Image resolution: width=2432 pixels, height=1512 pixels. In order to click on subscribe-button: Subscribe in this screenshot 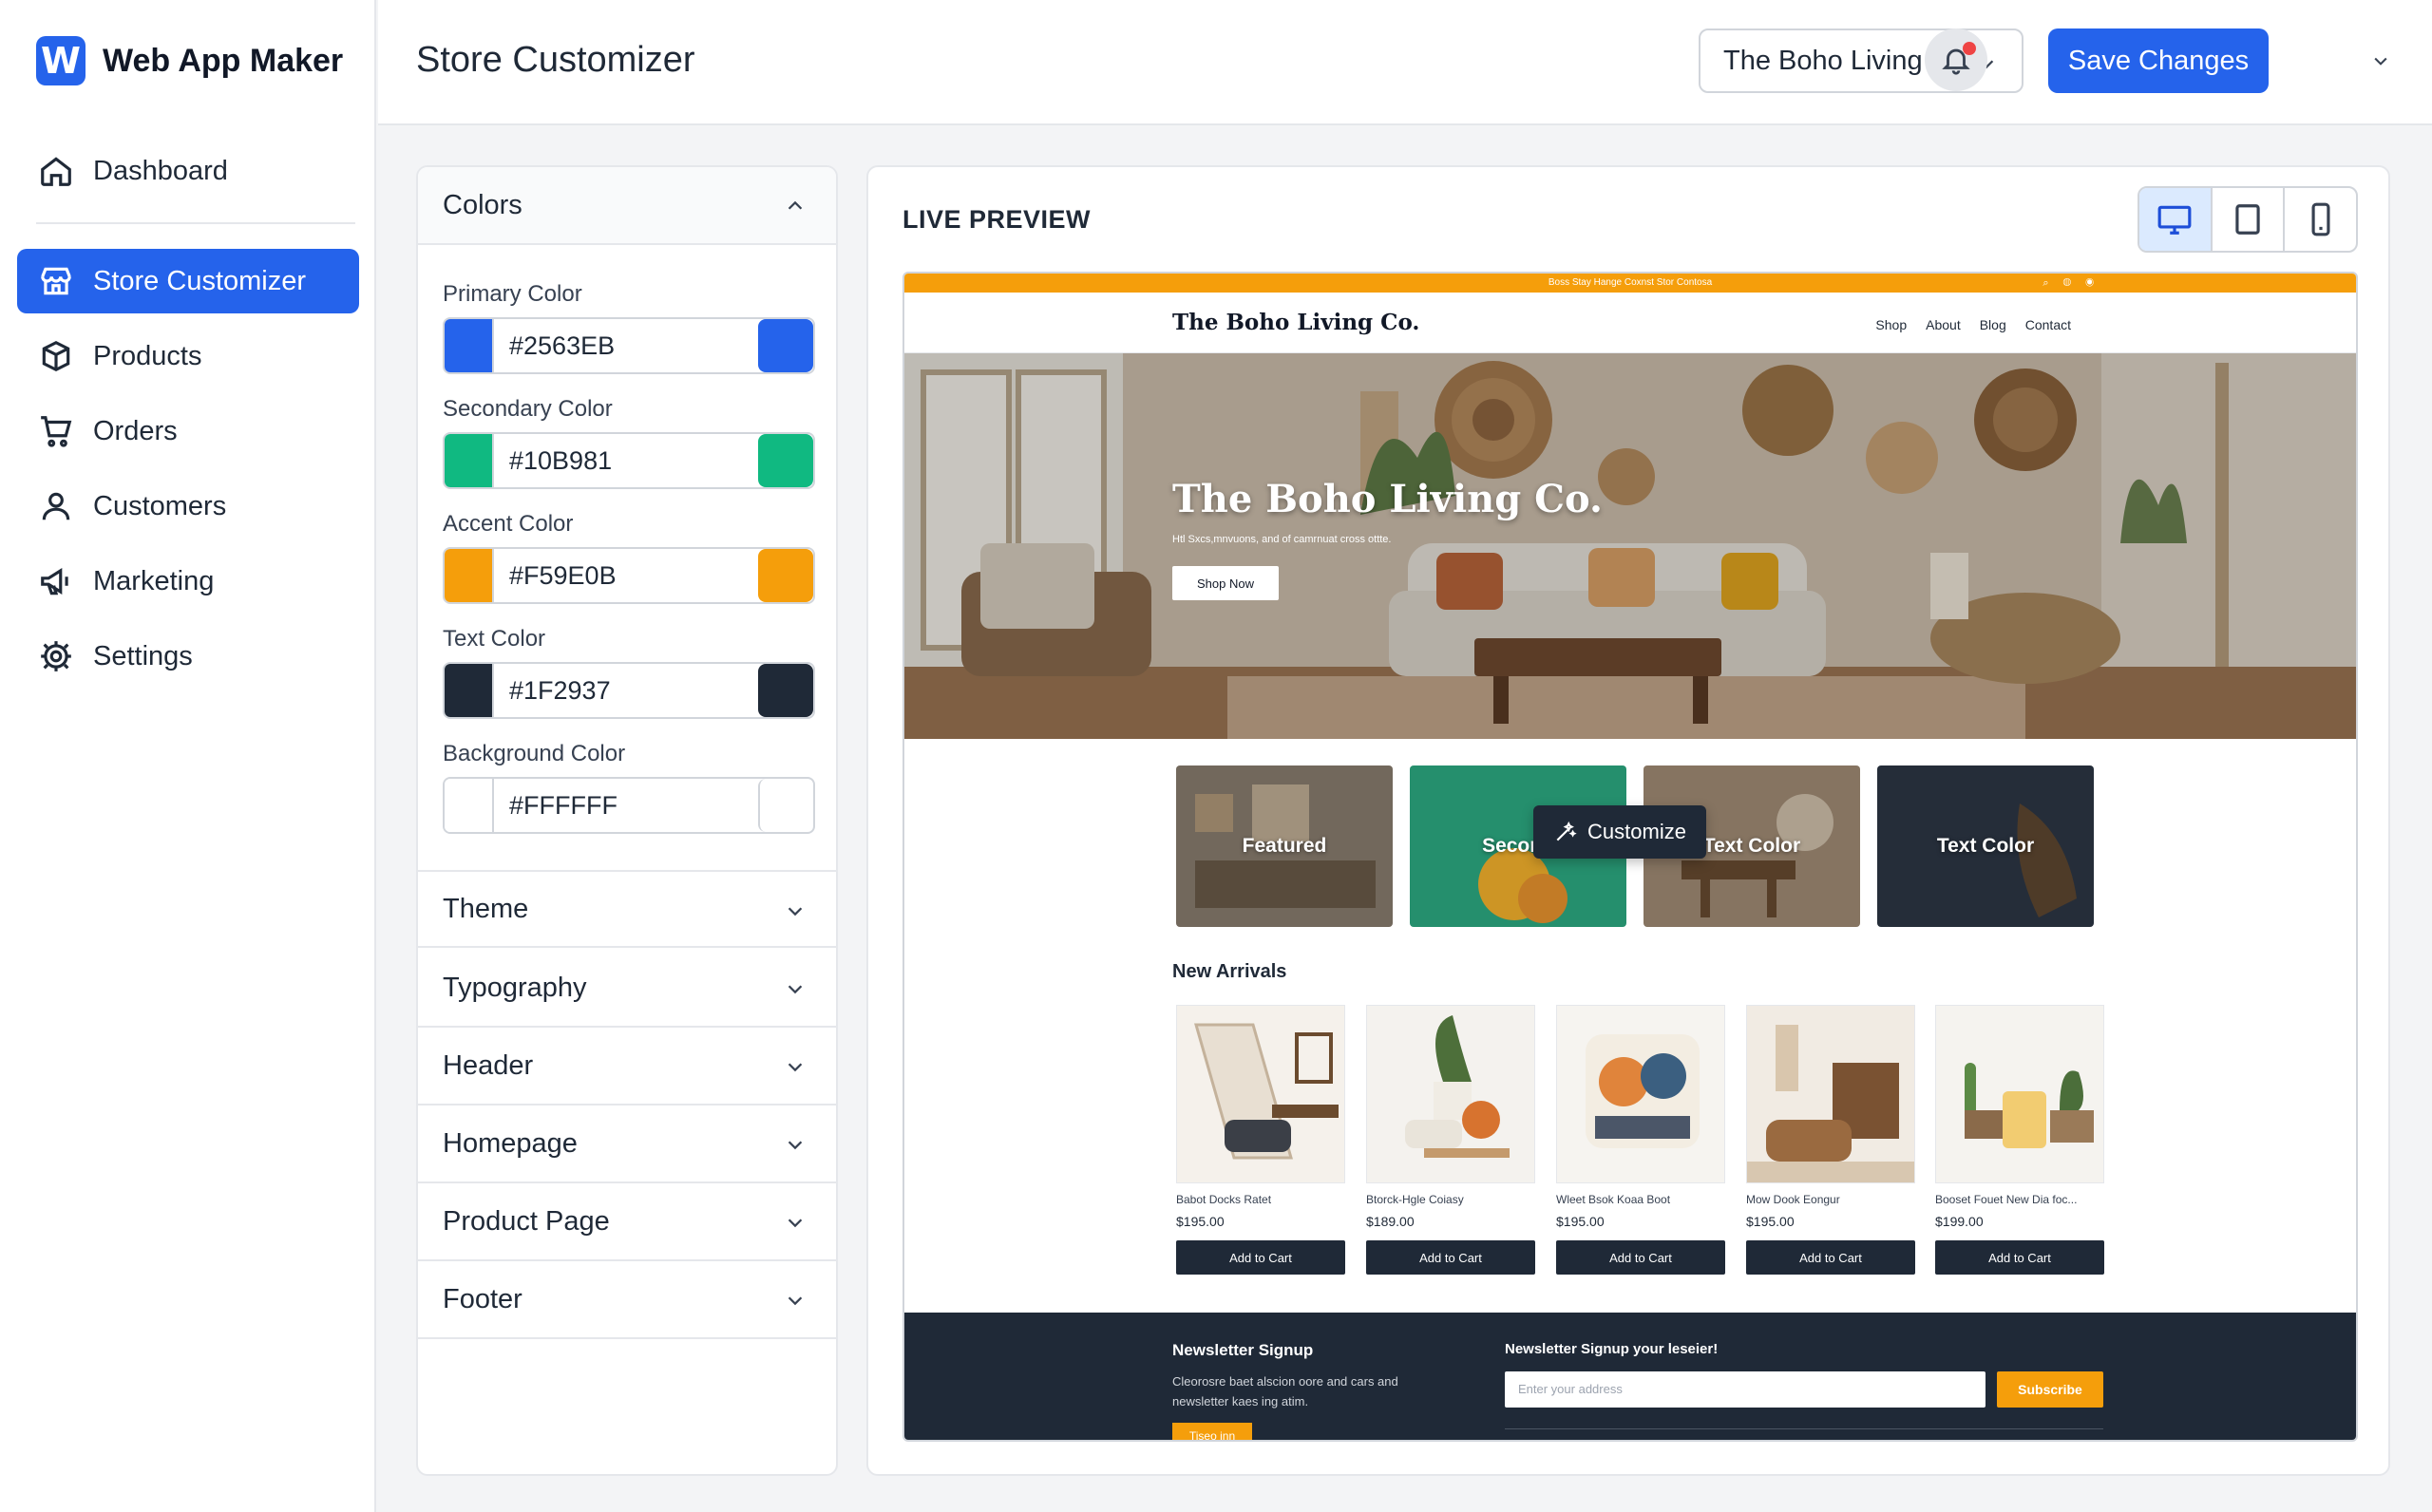, I will do `click(2050, 1390)`.